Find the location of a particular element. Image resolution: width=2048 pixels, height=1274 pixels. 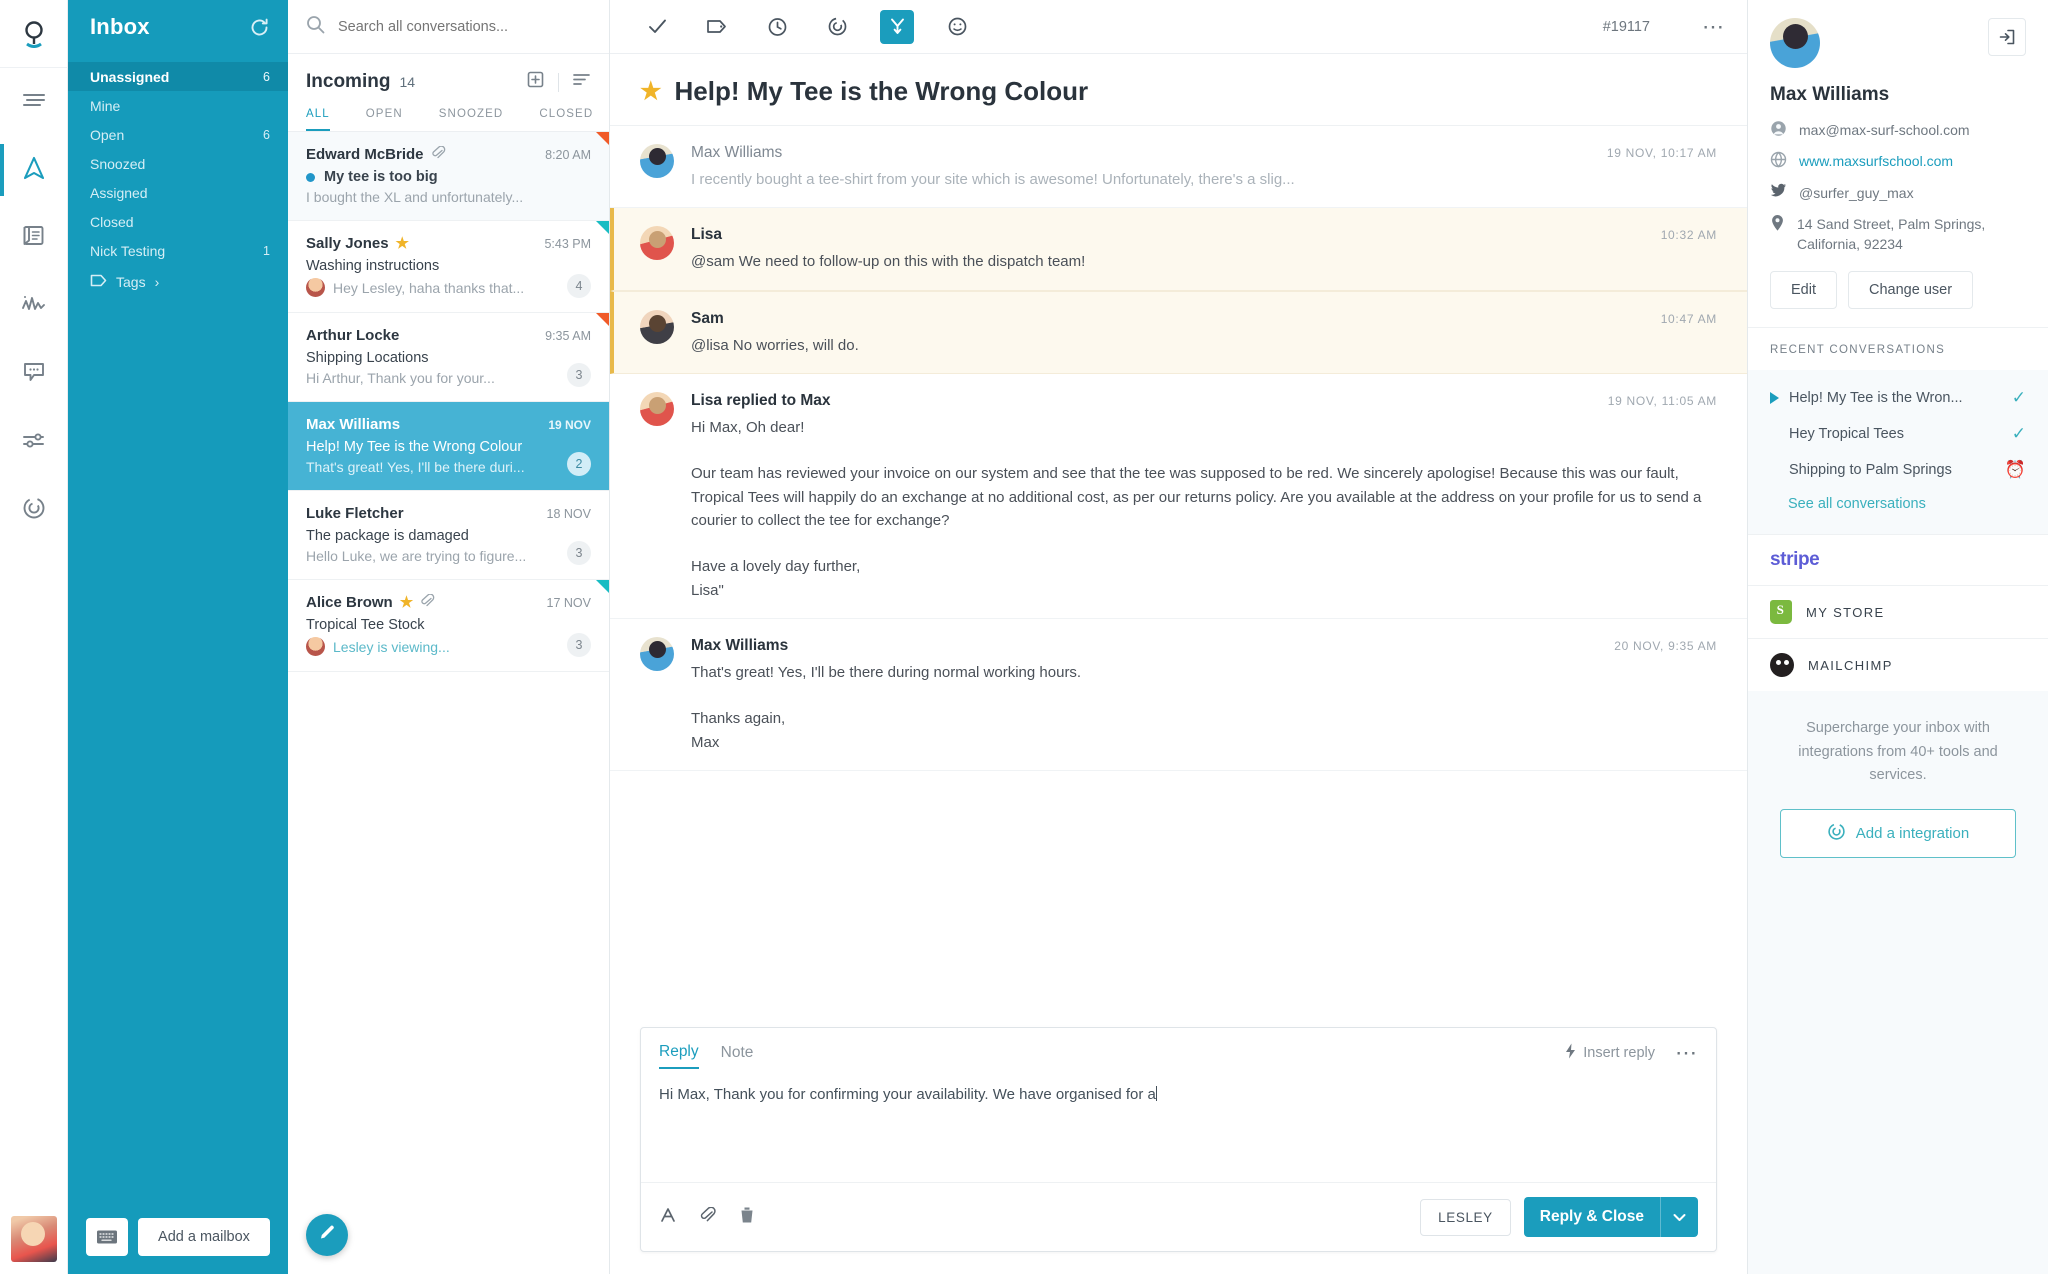

chevron-right-icon: › is located at coordinates (157, 282).